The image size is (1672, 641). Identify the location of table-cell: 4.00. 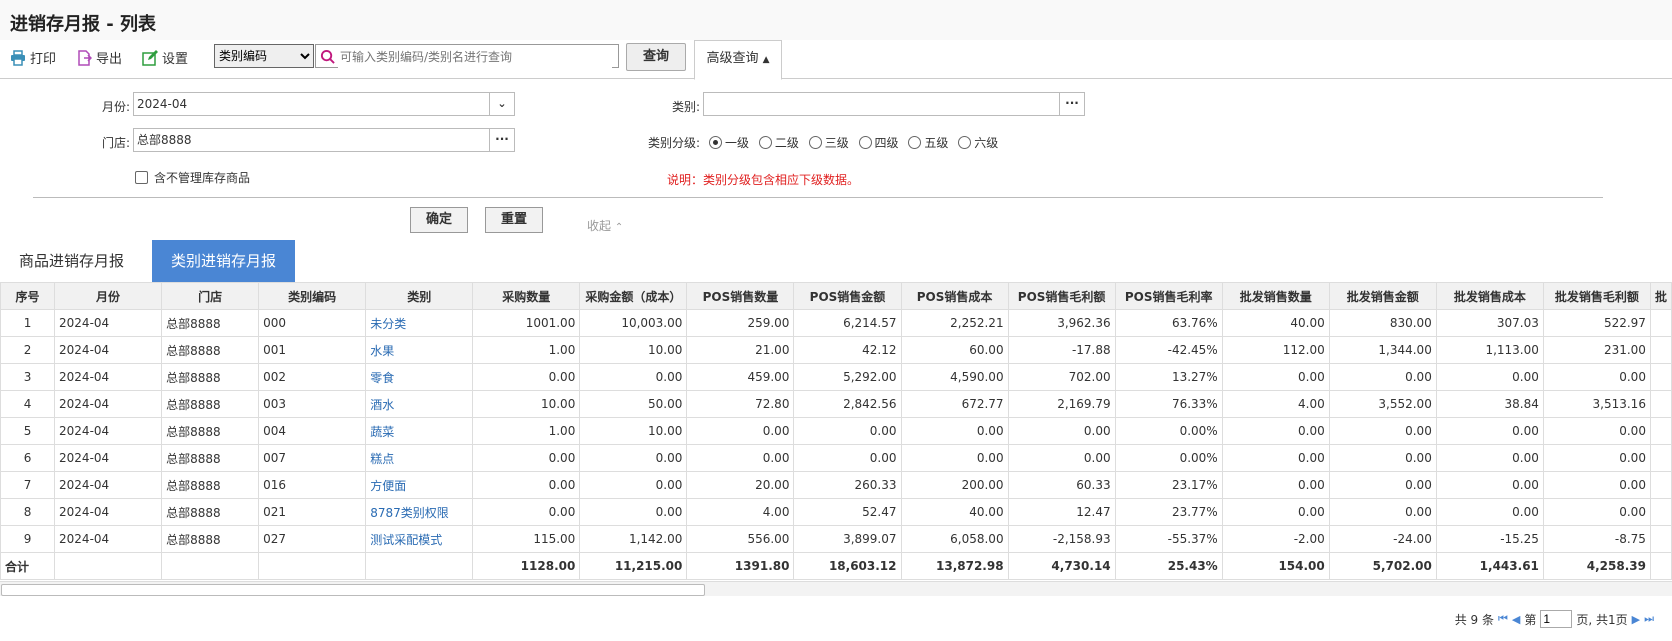
(1275, 404).